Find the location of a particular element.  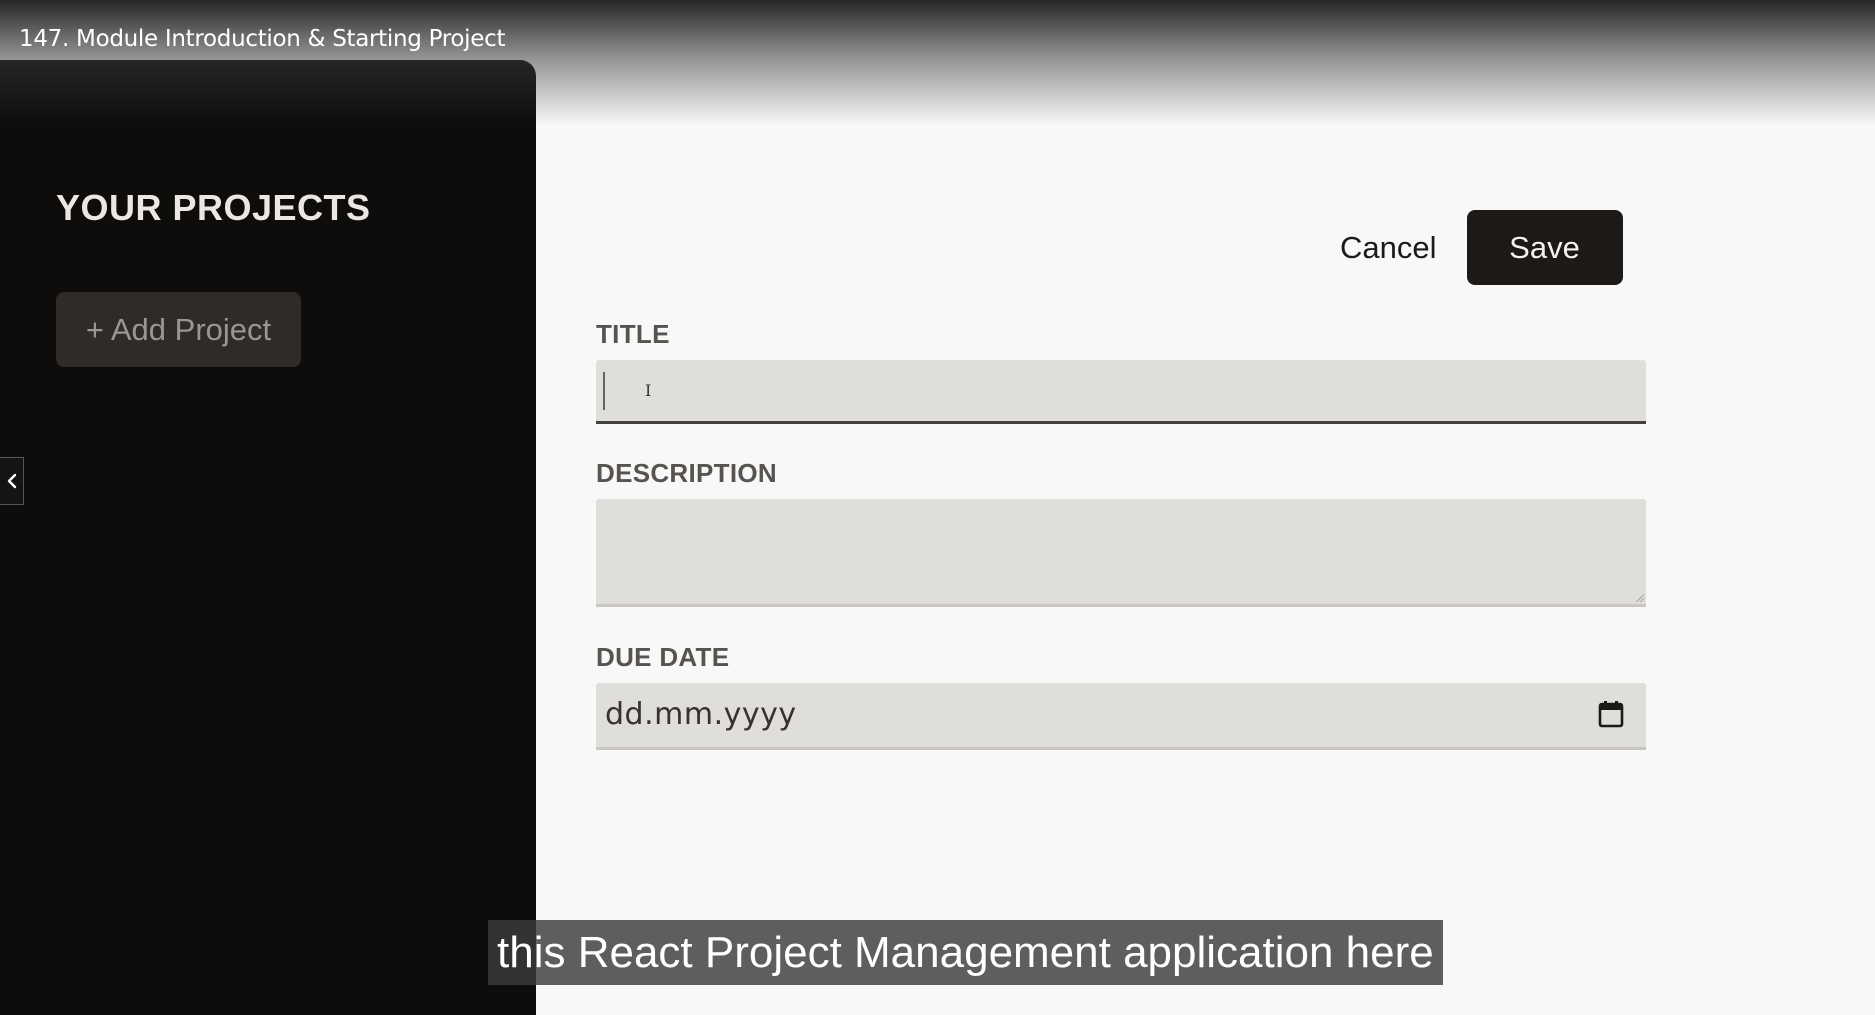

collapse-sidebar-button is located at coordinates (12, 481).